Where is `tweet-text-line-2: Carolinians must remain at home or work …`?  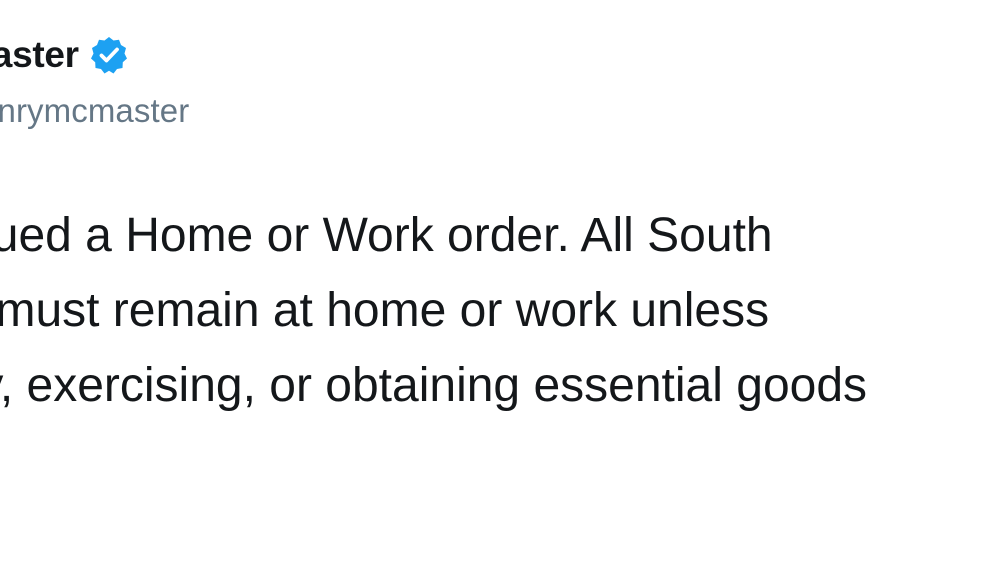
tweet-text-line-2: Carolinians must remain at home or work … is located at coordinates (385, 310).